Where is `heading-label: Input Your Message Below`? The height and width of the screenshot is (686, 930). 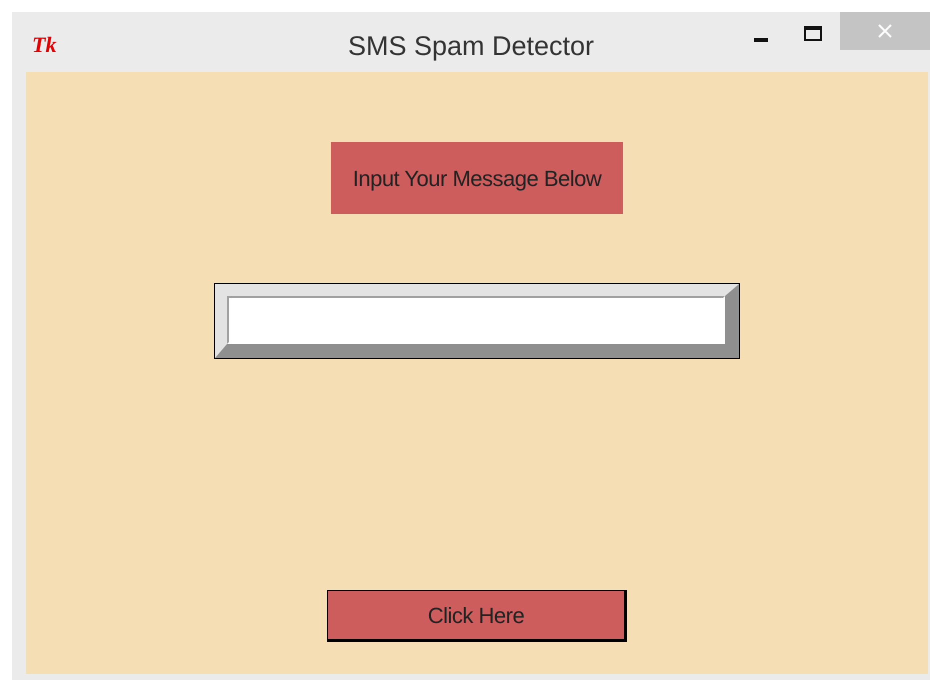
heading-label: Input Your Message Below is located at coordinates (477, 178).